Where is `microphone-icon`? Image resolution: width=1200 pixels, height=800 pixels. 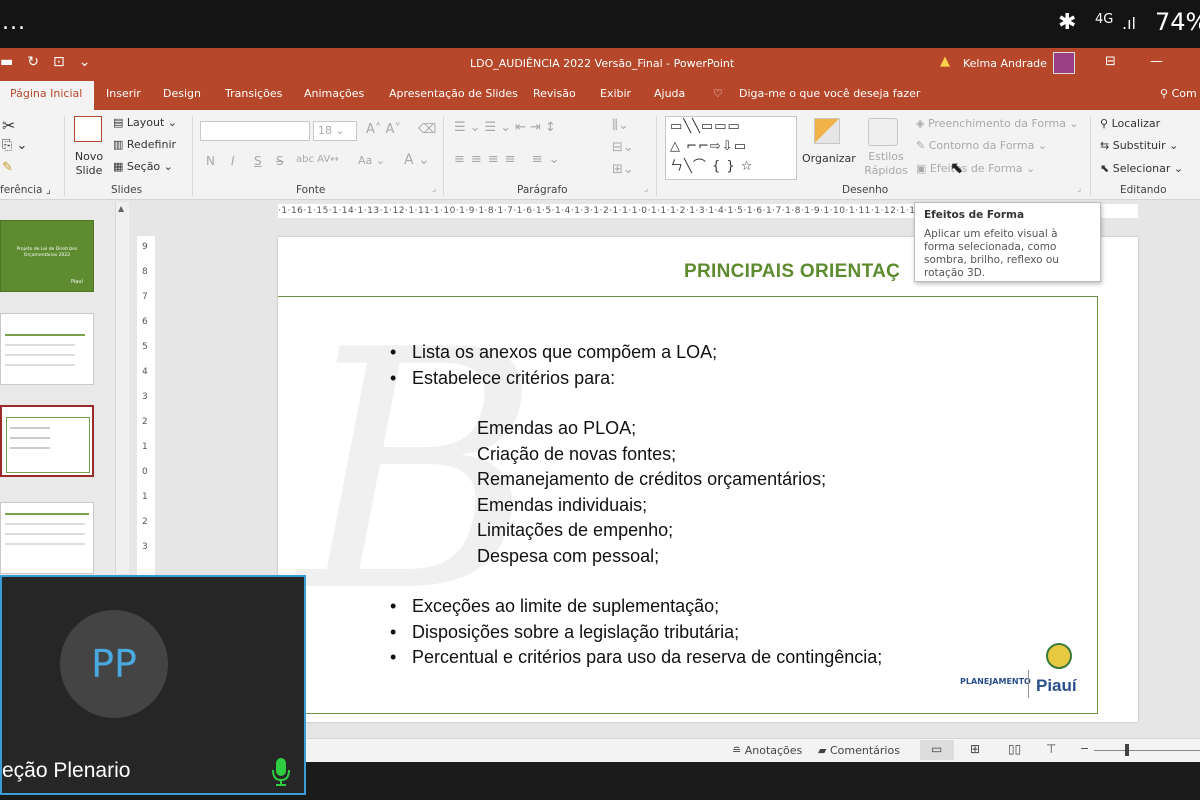 microphone-icon is located at coordinates (281, 772).